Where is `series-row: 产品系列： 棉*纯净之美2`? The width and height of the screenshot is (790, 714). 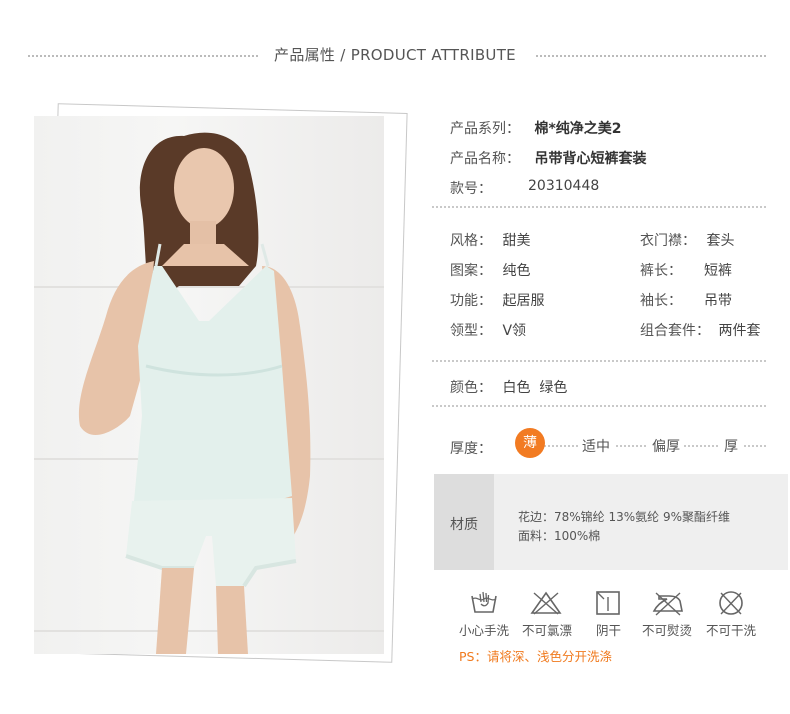 series-row: 产品系列： 棉*纯净之美2 is located at coordinates (536, 128).